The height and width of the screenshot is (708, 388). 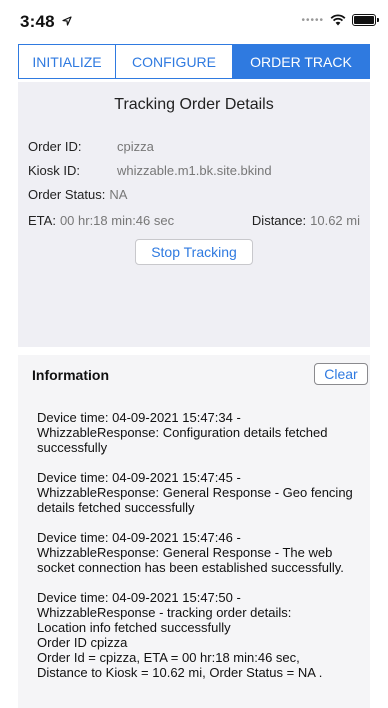 What do you see at coordinates (174, 61) in the screenshot?
I see `tab-configure: CONFIGURE` at bounding box center [174, 61].